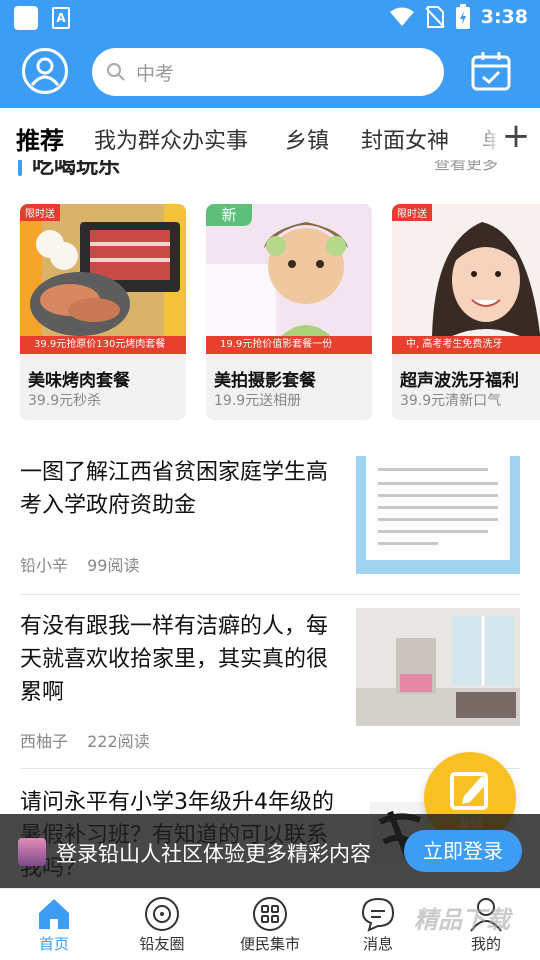 This screenshot has width=540, height=960. Describe the element at coordinates (270, 18) in the screenshot. I see `status-bar: A 3:38` at that location.